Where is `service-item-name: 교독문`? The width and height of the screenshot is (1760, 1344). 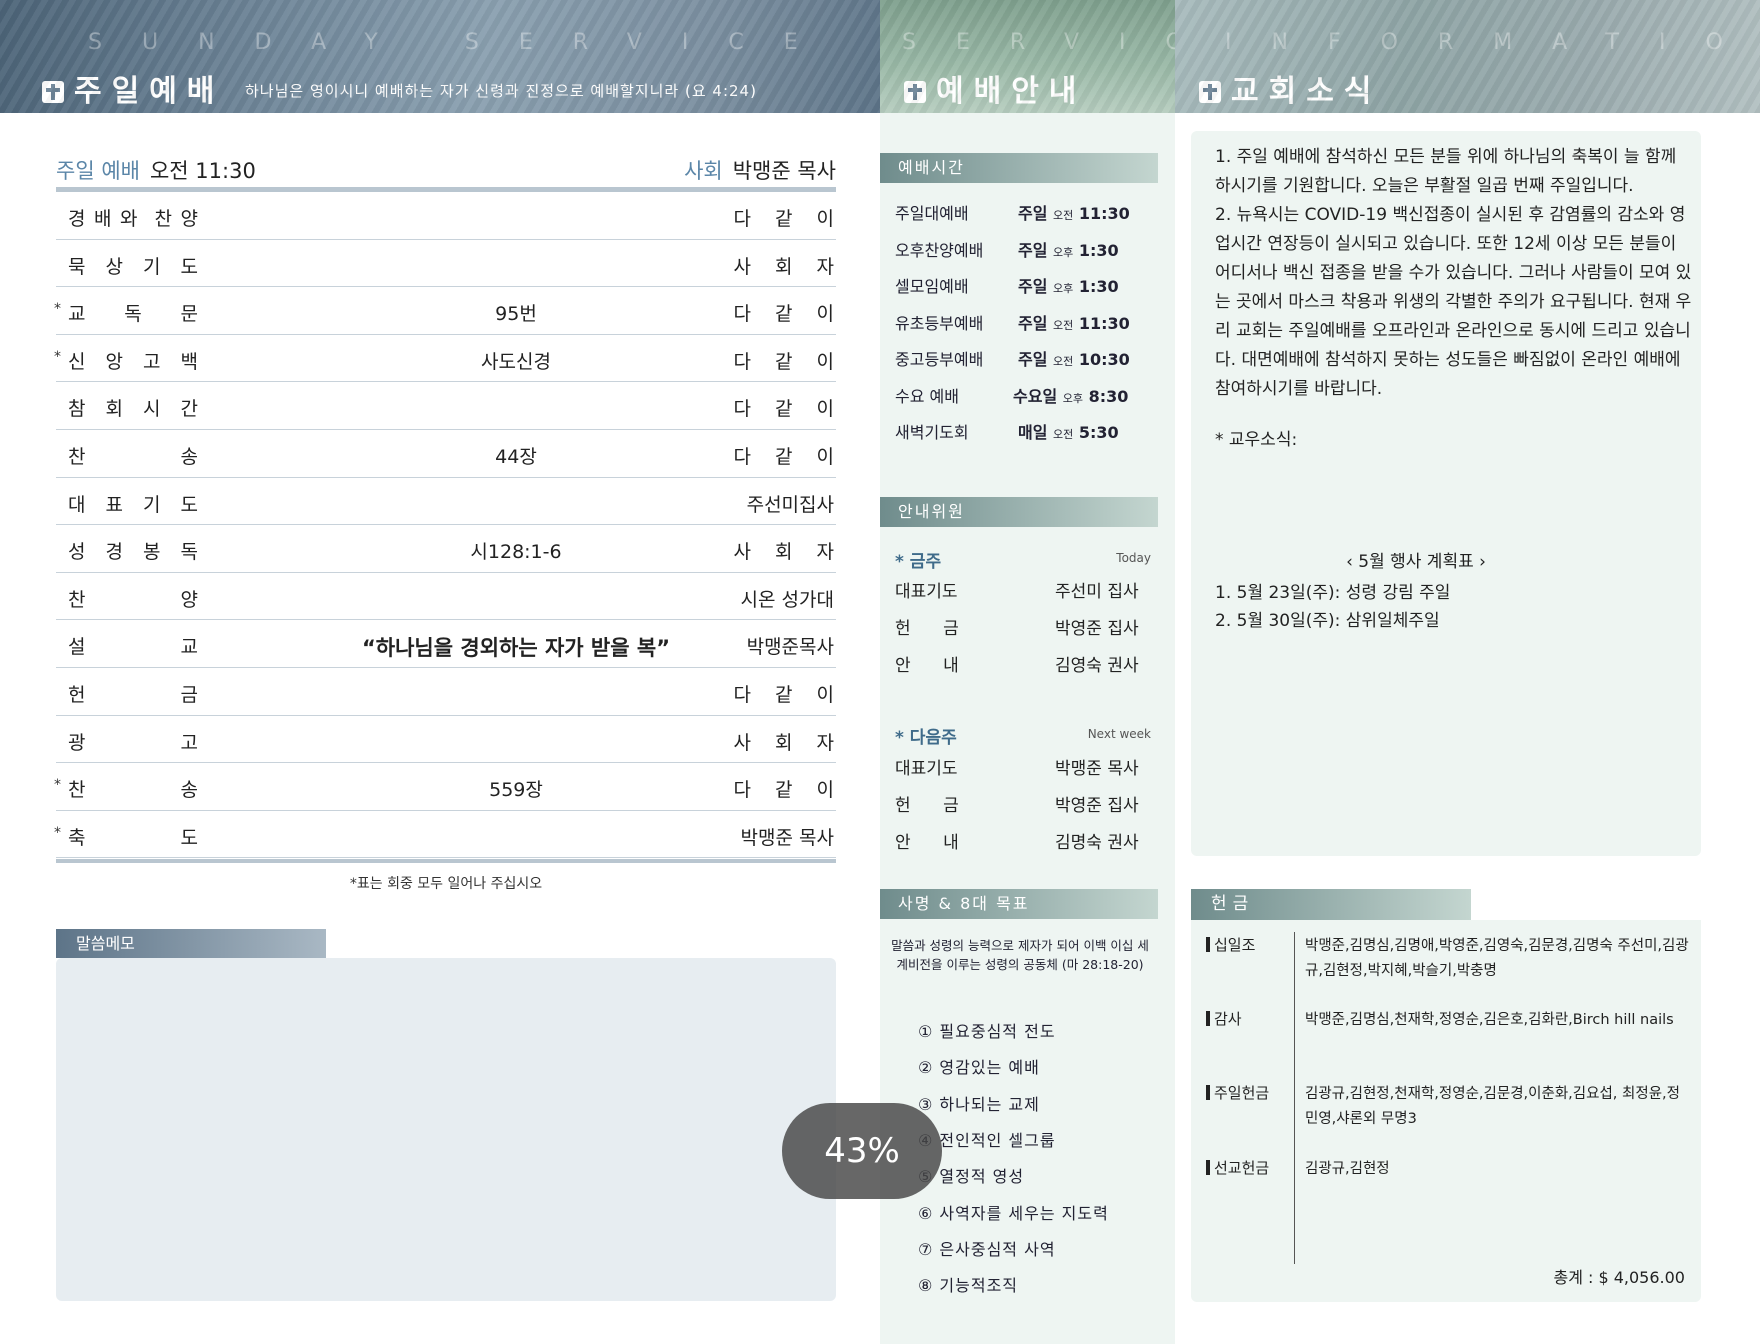
service-item-name: 교독문 is located at coordinates (133, 312).